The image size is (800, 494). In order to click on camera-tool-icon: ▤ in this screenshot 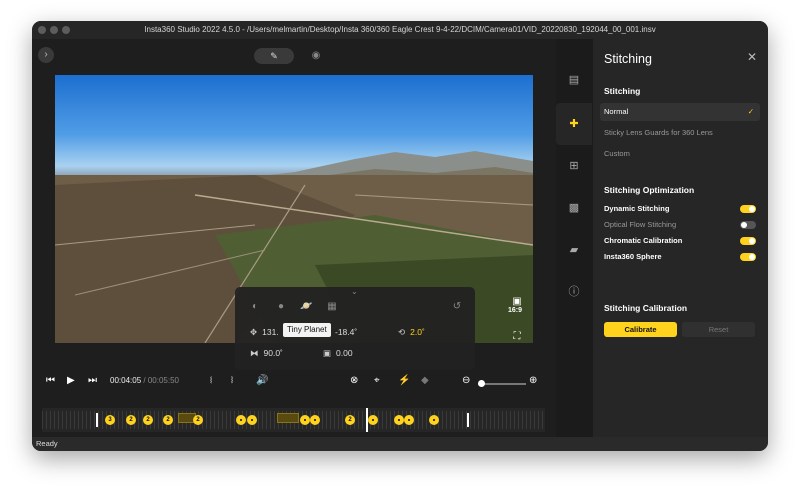, I will do `click(574, 80)`.